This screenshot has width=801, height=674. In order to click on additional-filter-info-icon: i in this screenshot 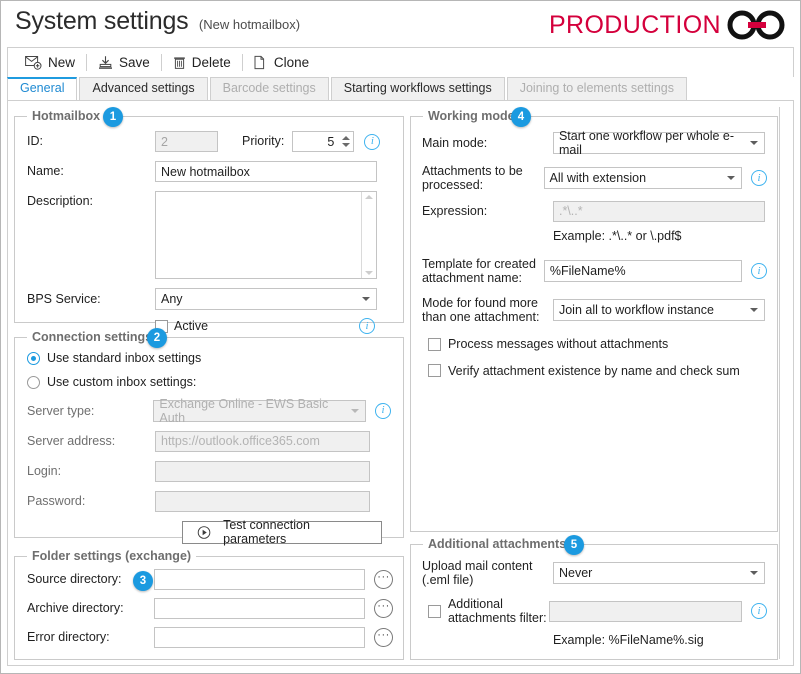, I will do `click(759, 611)`.